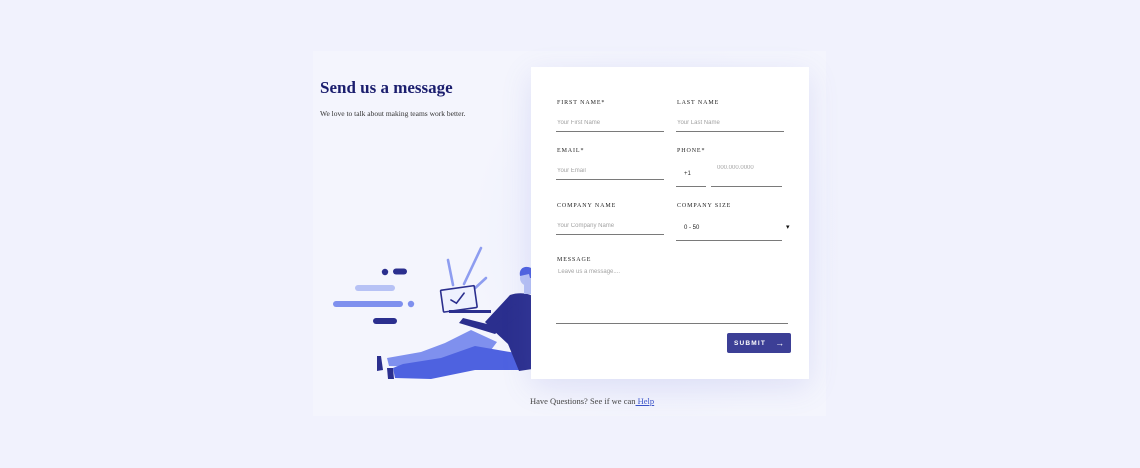 This screenshot has height=468, width=1140. Describe the element at coordinates (704, 206) in the screenshot. I see `company-size-label: COMPANY SIZE` at that location.